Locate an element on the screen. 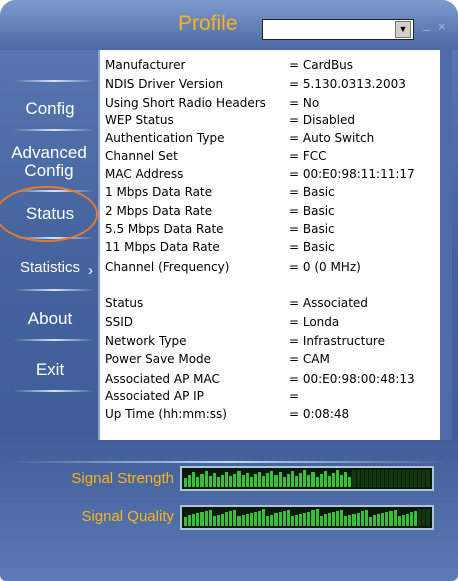 This screenshot has height=581, width=458. signal-quality-meter is located at coordinates (307, 517).